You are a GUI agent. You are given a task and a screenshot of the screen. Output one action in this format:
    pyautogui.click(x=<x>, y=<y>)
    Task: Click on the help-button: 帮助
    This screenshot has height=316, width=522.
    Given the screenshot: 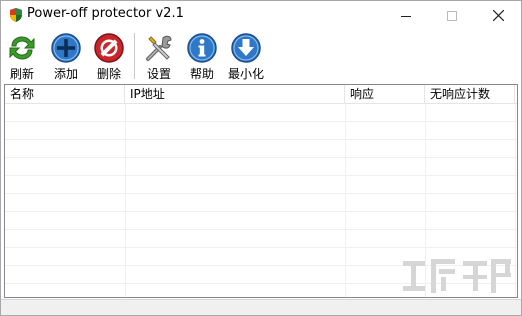 What is the action you would take?
    pyautogui.click(x=202, y=57)
    